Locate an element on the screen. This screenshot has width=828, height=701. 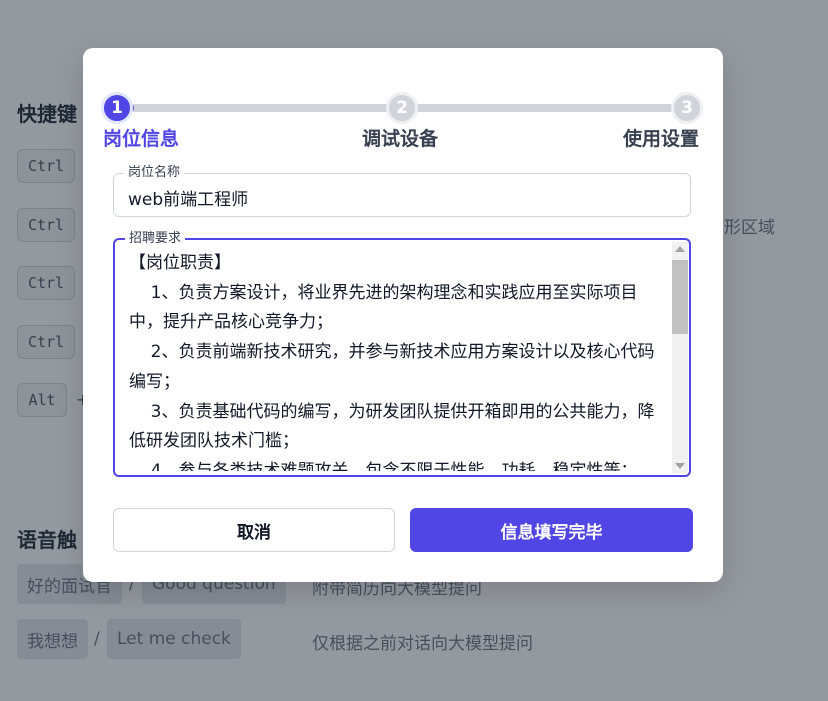
step-3-indicator: 3 is located at coordinates (687, 108).